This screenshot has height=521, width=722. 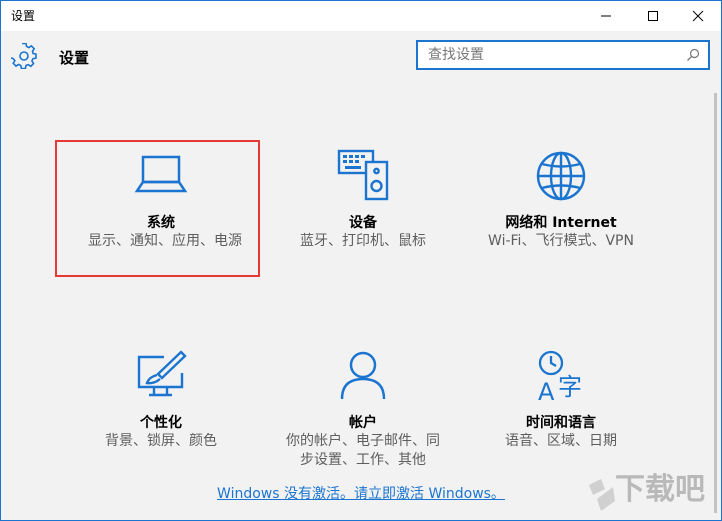 I want to click on tile-time-language-title: 时间和语言, so click(x=561, y=423).